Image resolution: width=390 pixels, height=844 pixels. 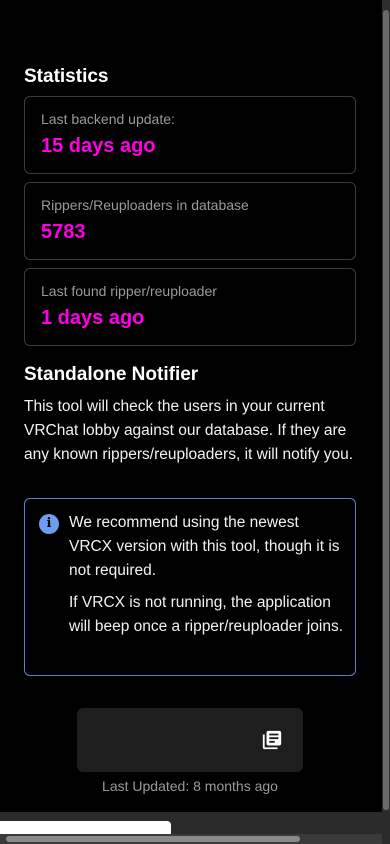 What do you see at coordinates (98, 146) in the screenshot?
I see `stat-value: 15 days ago` at bounding box center [98, 146].